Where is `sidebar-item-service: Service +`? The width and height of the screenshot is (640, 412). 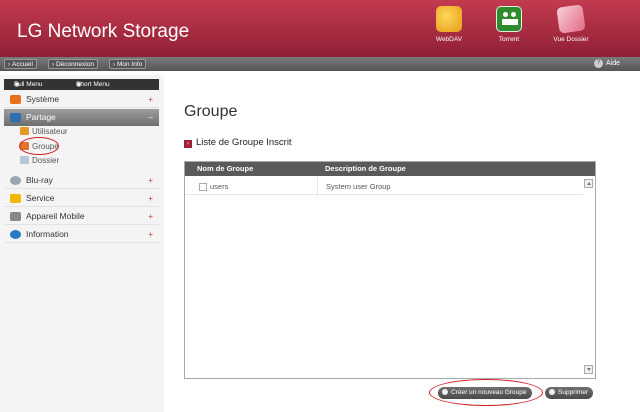
sidebar-item-service: Service + is located at coordinates (81, 198).